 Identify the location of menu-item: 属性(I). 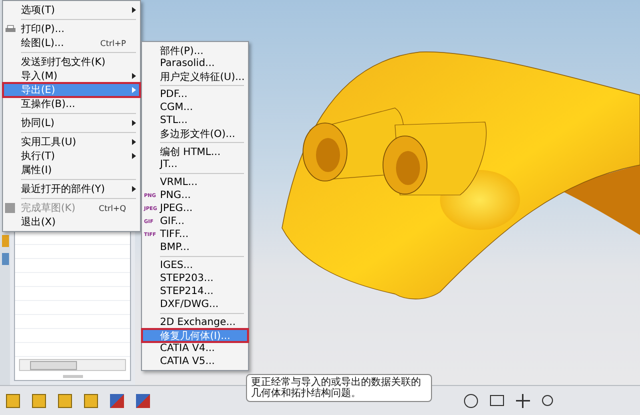
(71, 170).